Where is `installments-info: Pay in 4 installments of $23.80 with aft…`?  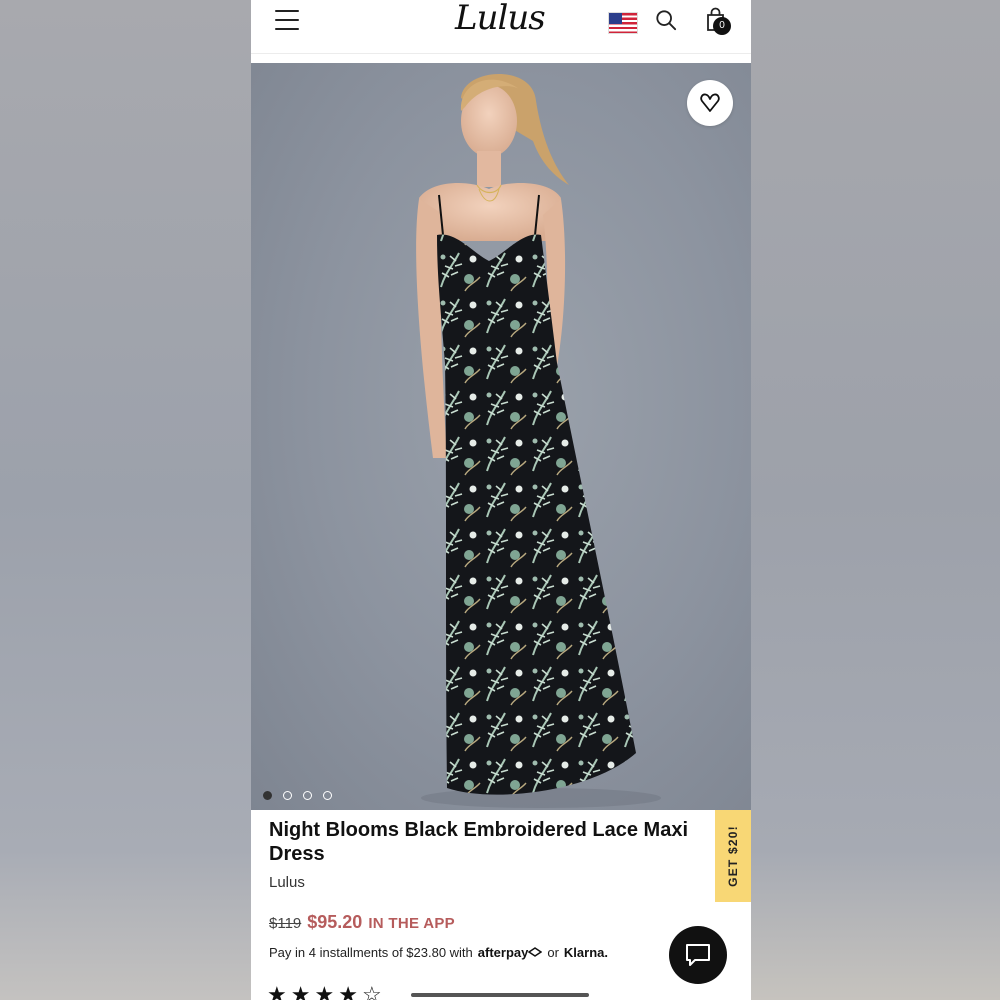 installments-info: Pay in 4 installments of $23.80 with aft… is located at coordinates (438, 952).